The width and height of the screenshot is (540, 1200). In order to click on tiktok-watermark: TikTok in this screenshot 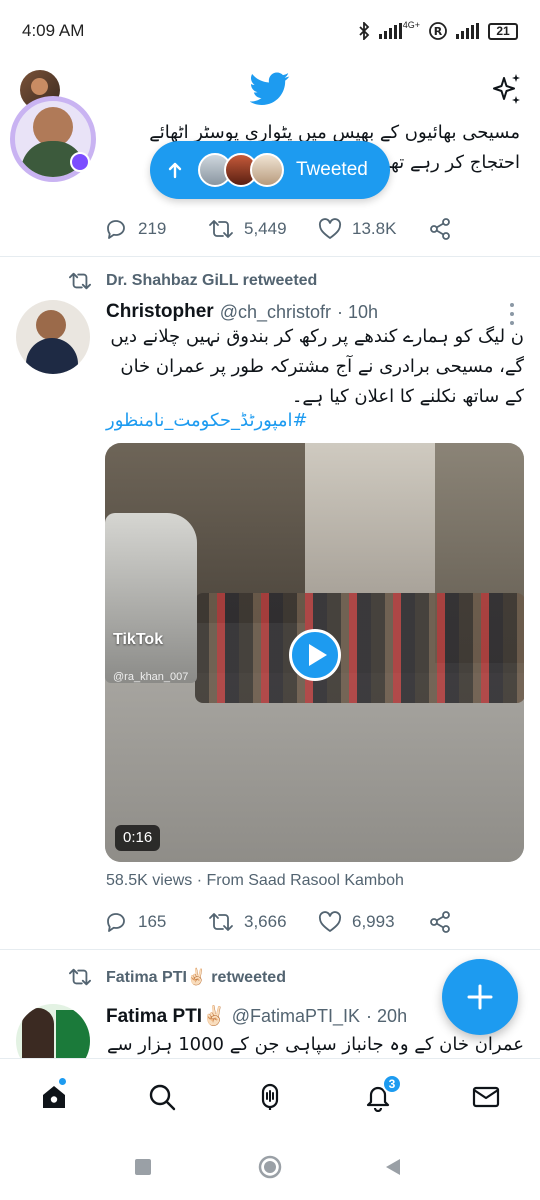, I will do `click(138, 639)`.